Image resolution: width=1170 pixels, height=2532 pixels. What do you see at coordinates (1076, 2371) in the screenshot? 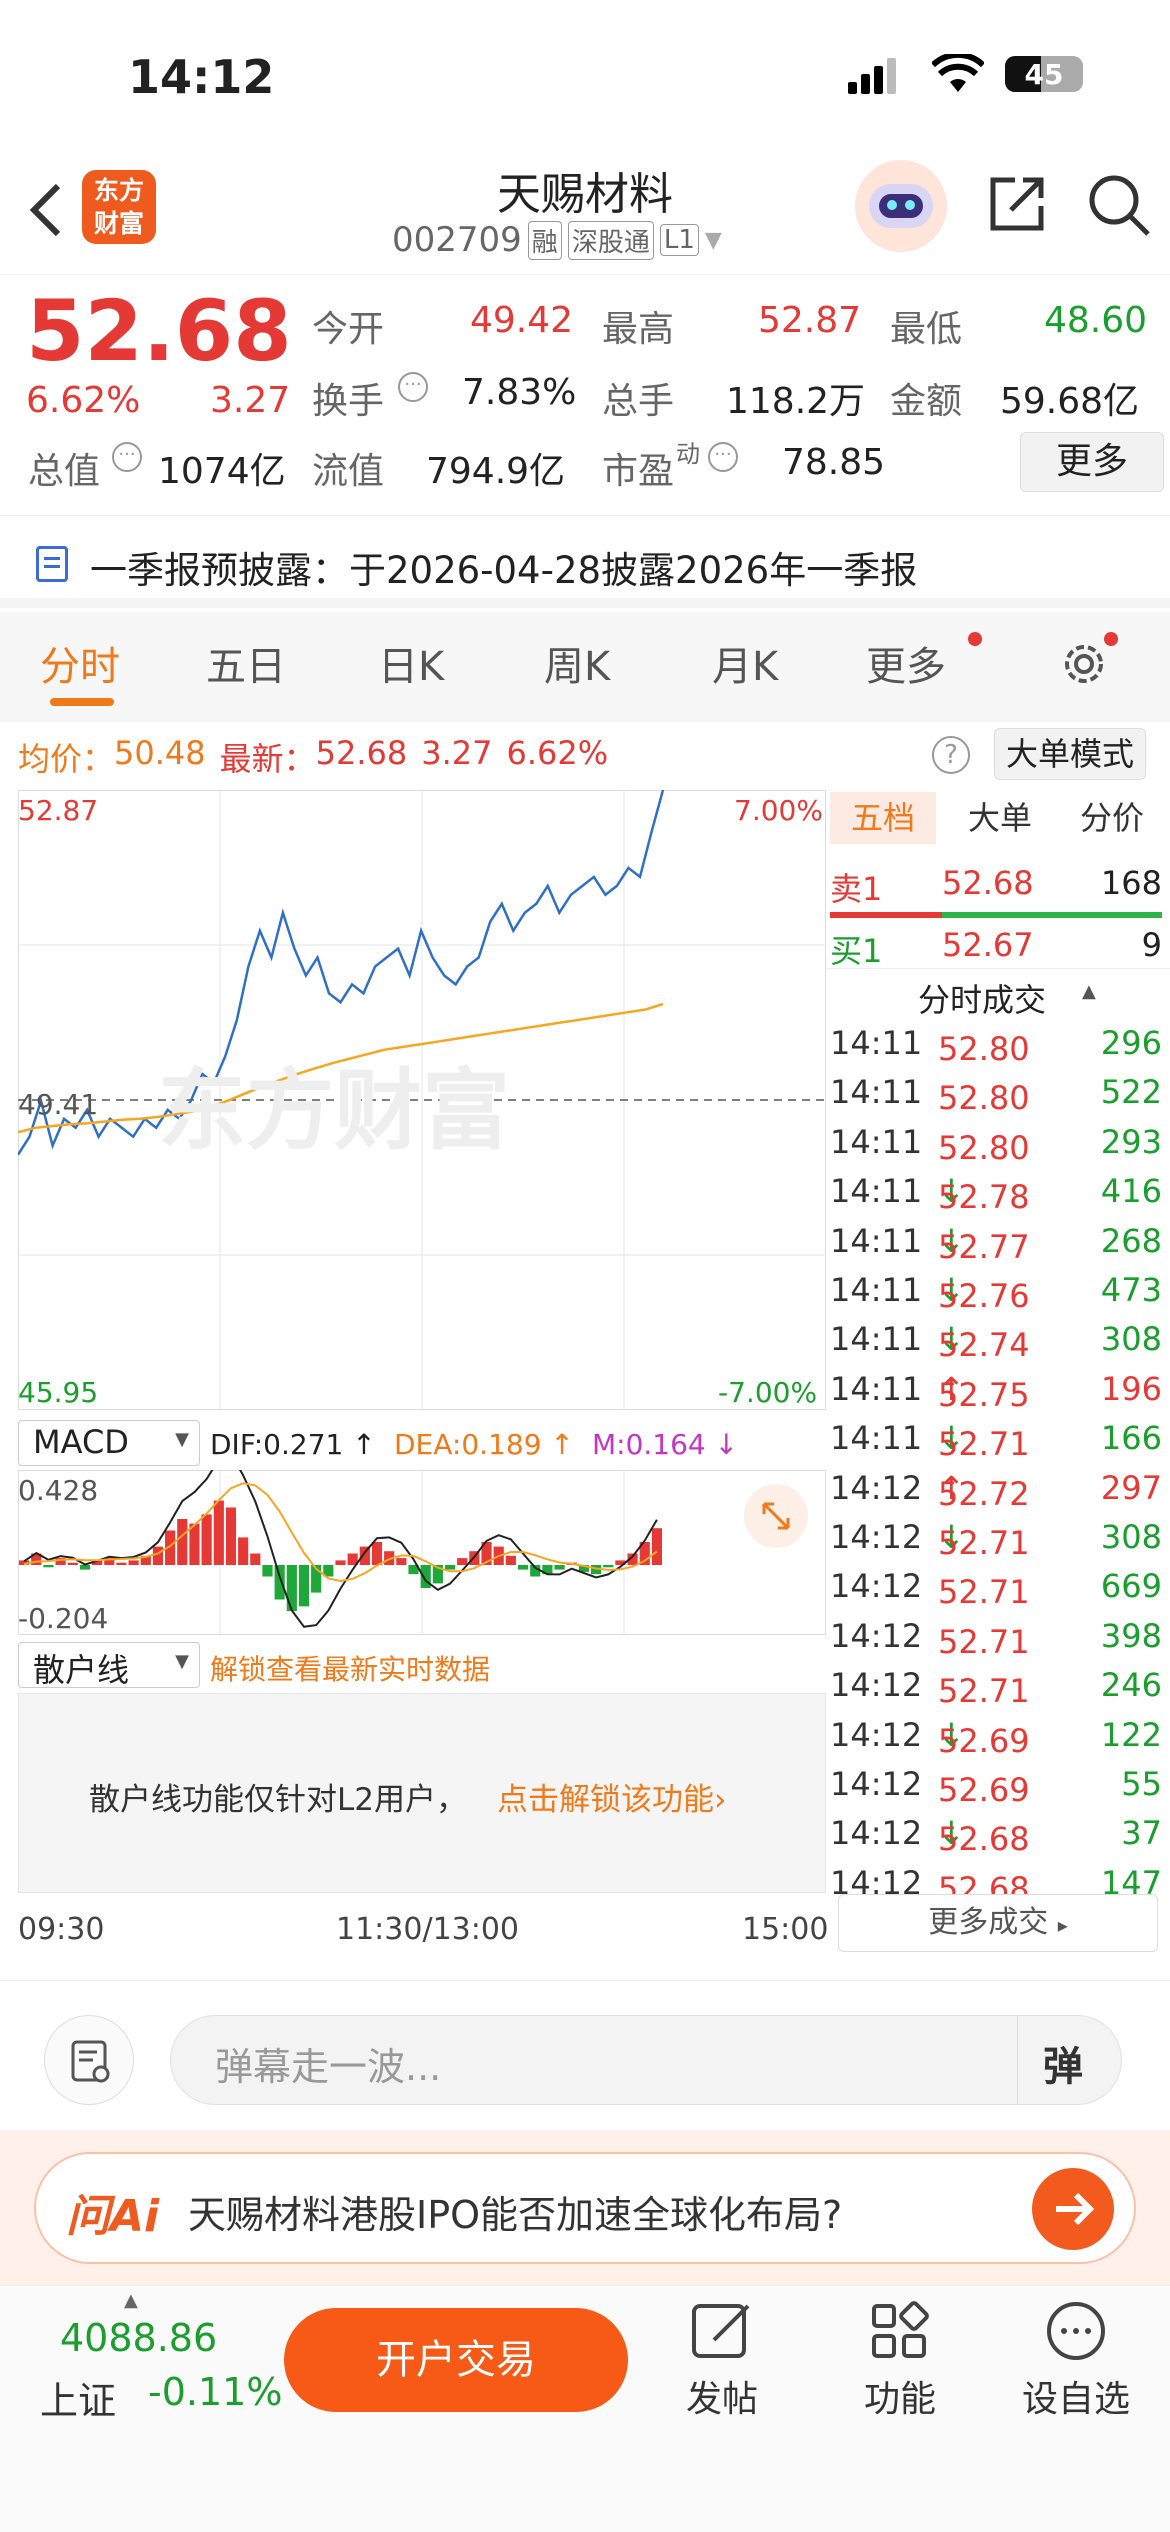
I see `add-watchlist-button: 设自选` at bounding box center [1076, 2371].